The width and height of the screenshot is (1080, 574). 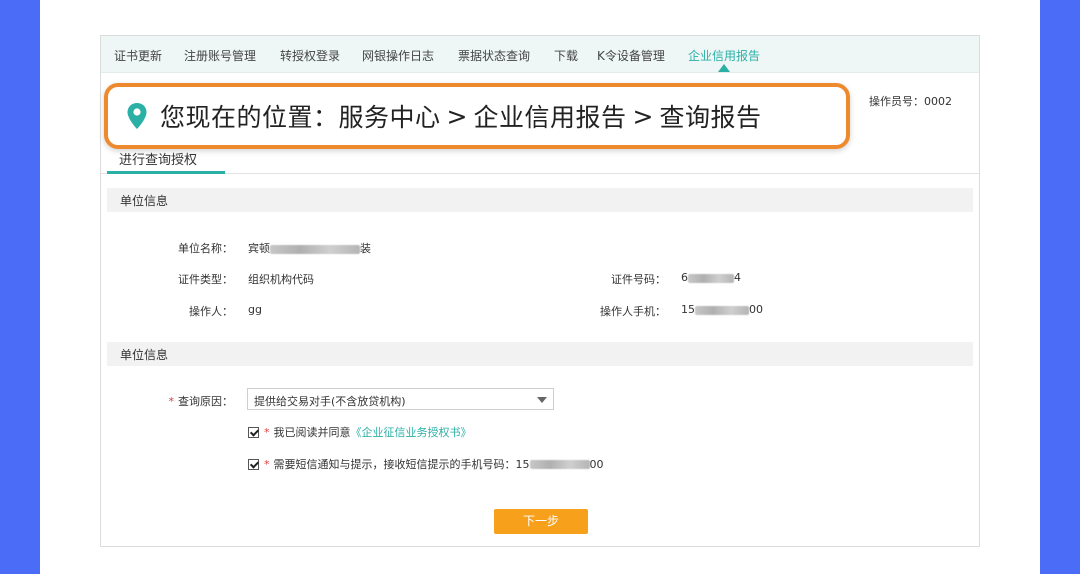 I want to click on agree-text: 我已阅读并同意, so click(x=312, y=432).